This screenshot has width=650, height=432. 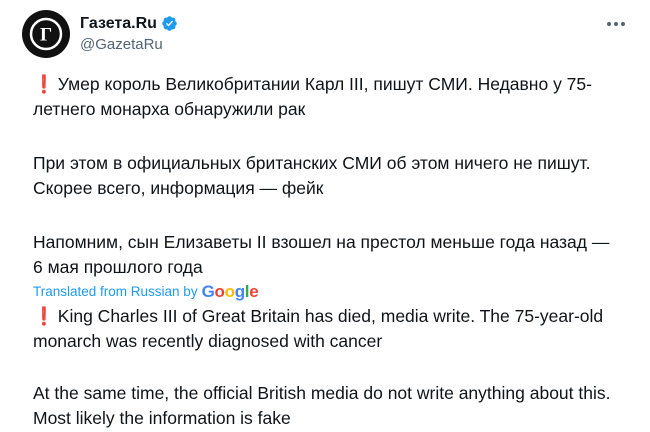 I want to click on gazeta-logo-icon: Г, so click(x=46, y=34).